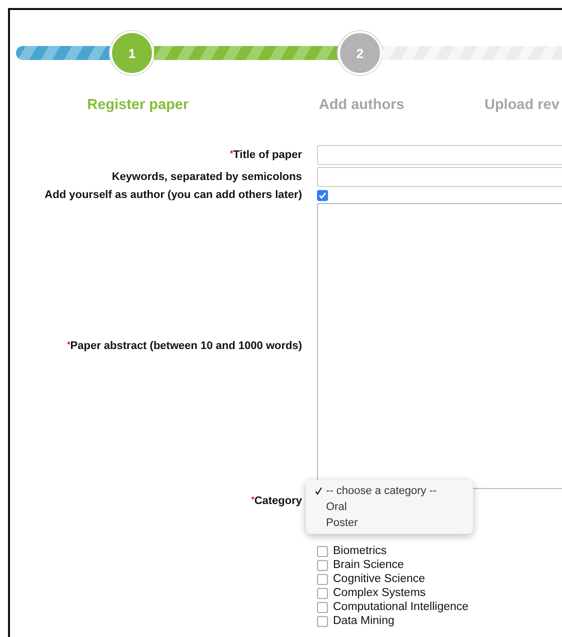 This screenshot has height=637, width=562. Describe the element at coordinates (278, 501) in the screenshot. I see `field-label: Category` at that location.